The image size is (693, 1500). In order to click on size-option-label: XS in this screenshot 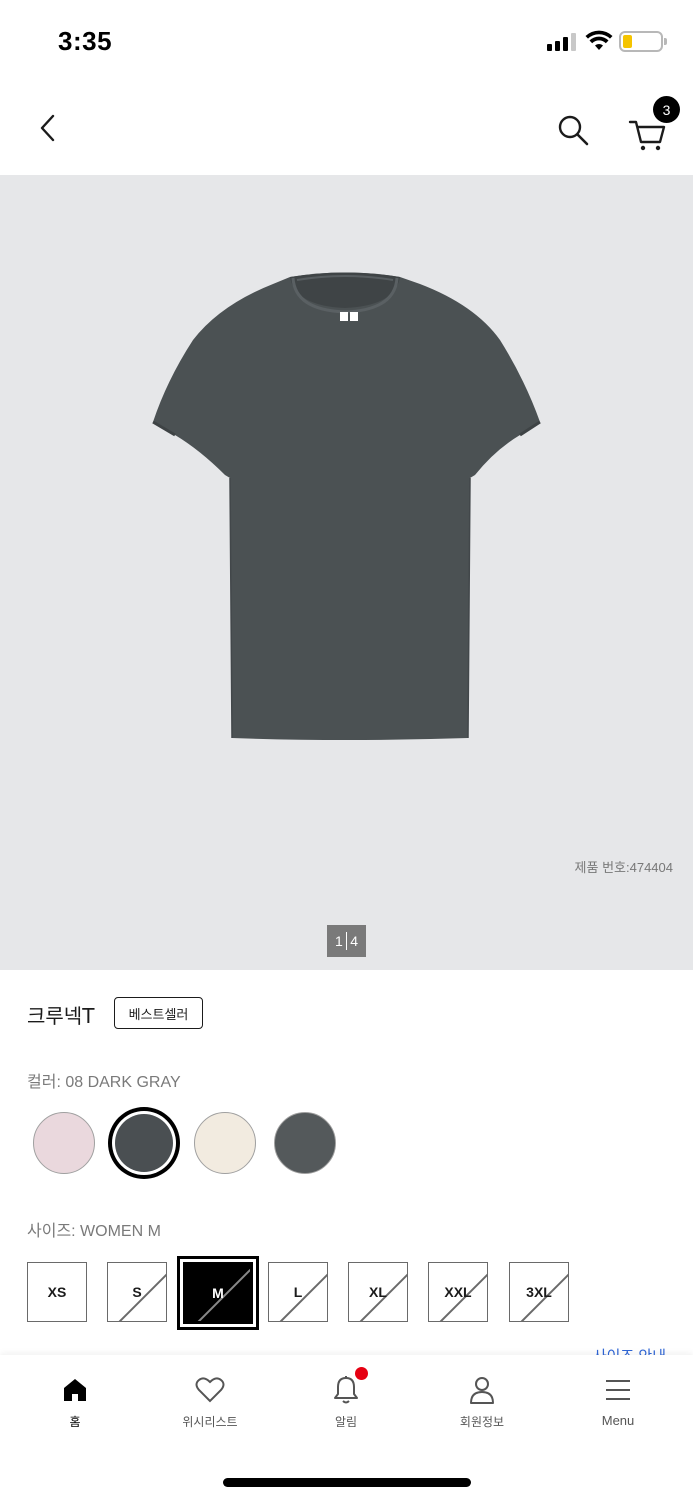, I will do `click(57, 1292)`.